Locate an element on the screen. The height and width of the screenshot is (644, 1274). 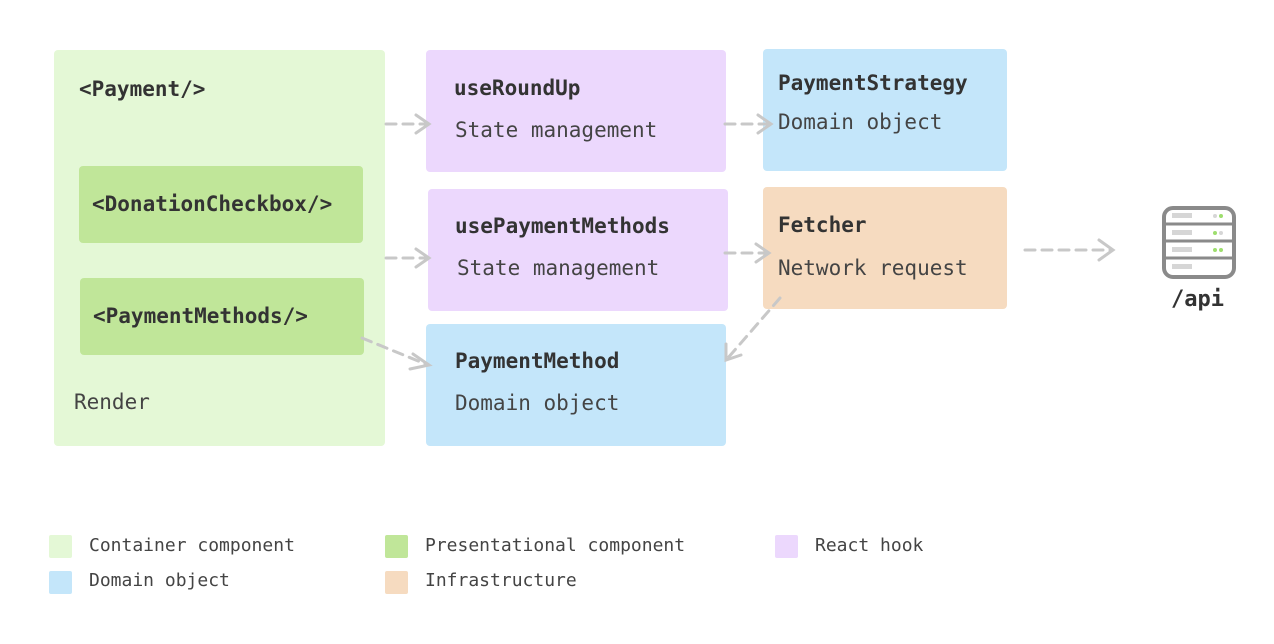
api-label: /api is located at coordinates (1197, 299).